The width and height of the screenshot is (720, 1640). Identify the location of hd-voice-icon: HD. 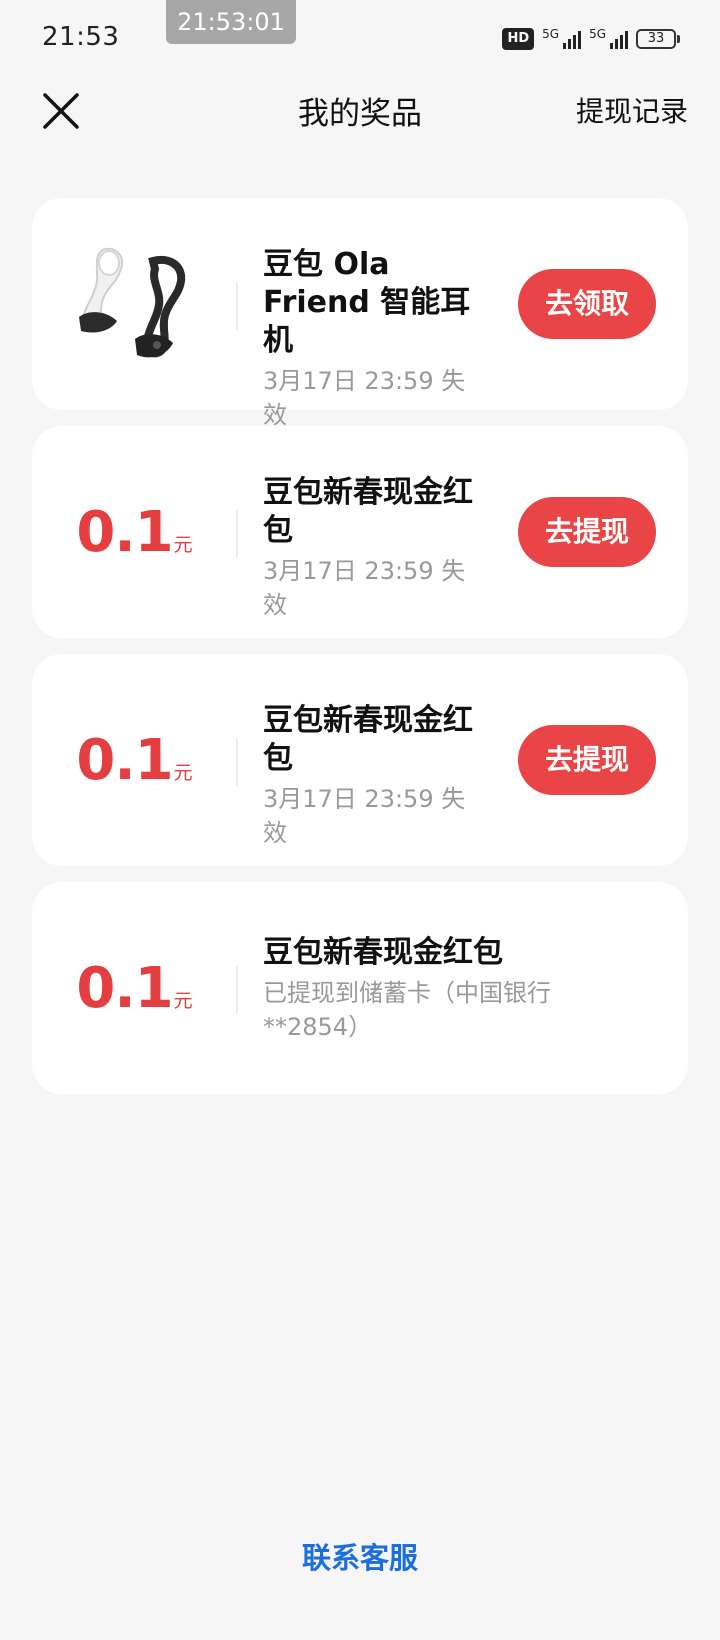
(518, 39).